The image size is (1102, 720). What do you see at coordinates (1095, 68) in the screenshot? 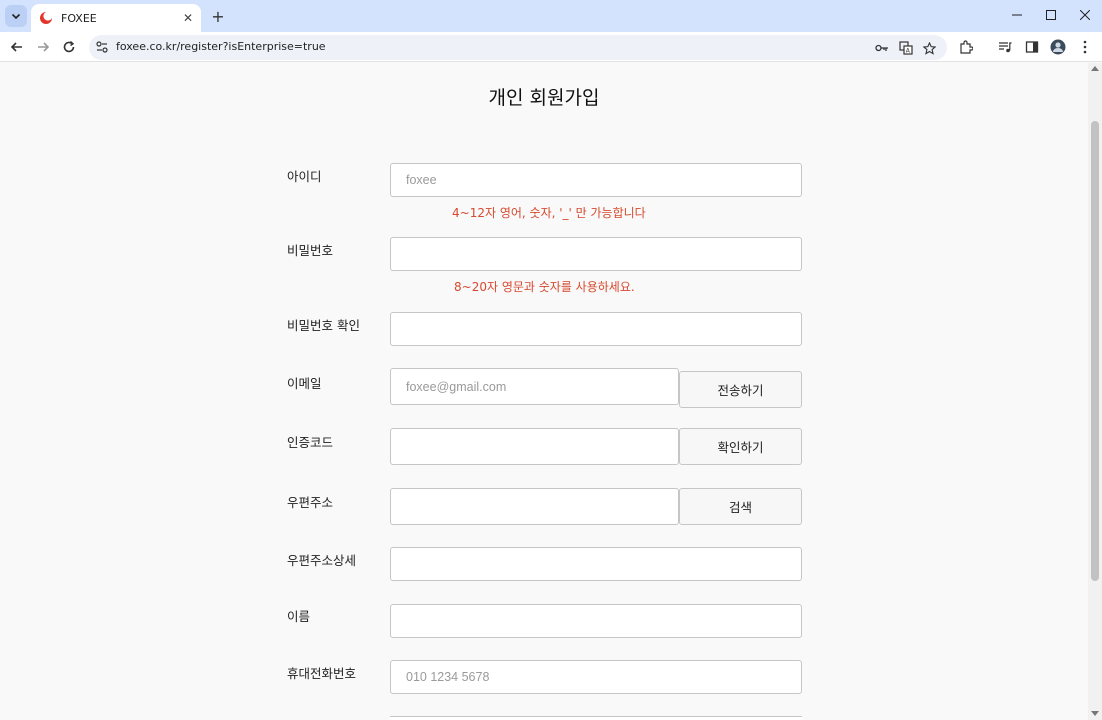
I see `scroll-up-icon` at bounding box center [1095, 68].